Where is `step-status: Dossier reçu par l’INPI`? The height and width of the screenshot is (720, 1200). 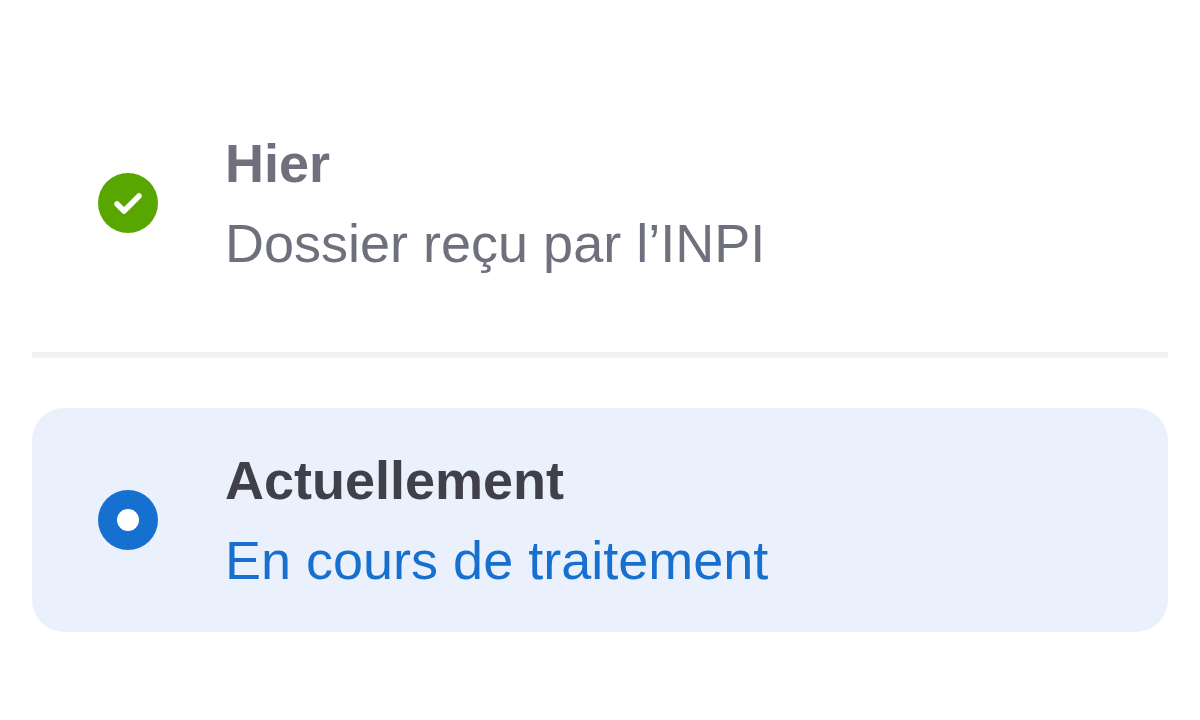
step-status: Dossier reçu par l’INPI is located at coordinates (495, 243).